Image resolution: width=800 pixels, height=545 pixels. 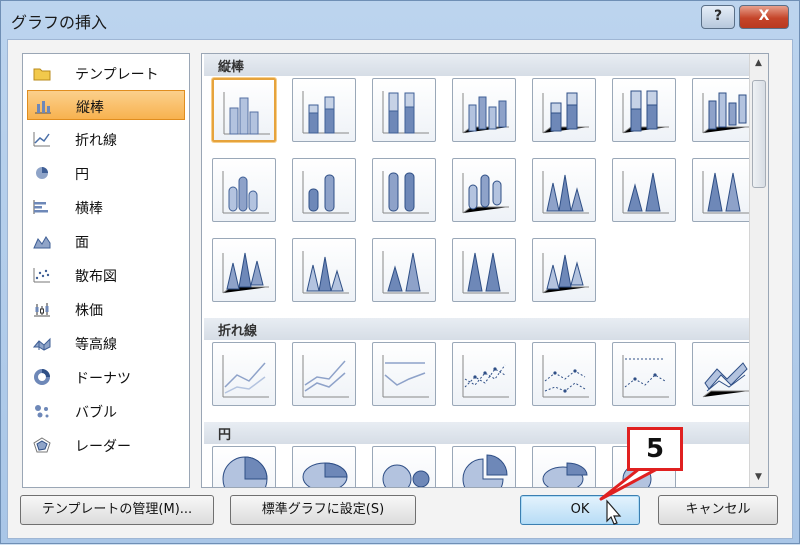 I want to click on step-callout: 5, so click(x=655, y=449).